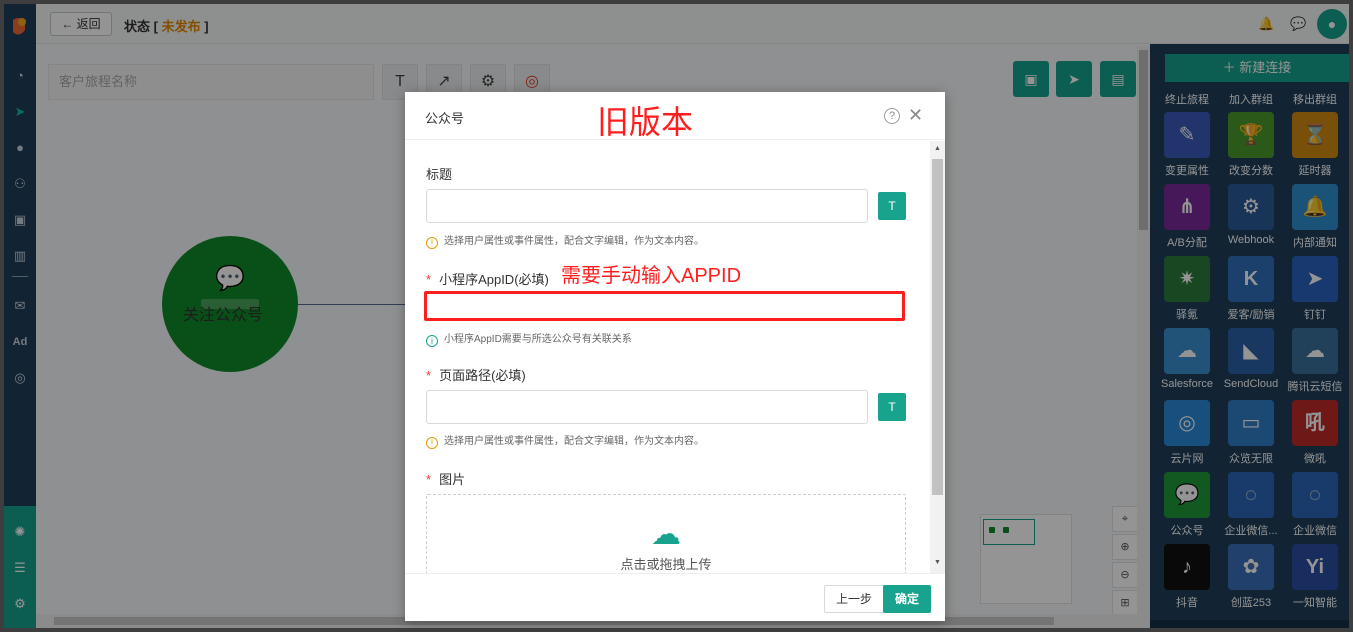 The height and width of the screenshot is (632, 1353). What do you see at coordinates (664, 306) in the screenshot?
I see `appid-input` at bounding box center [664, 306].